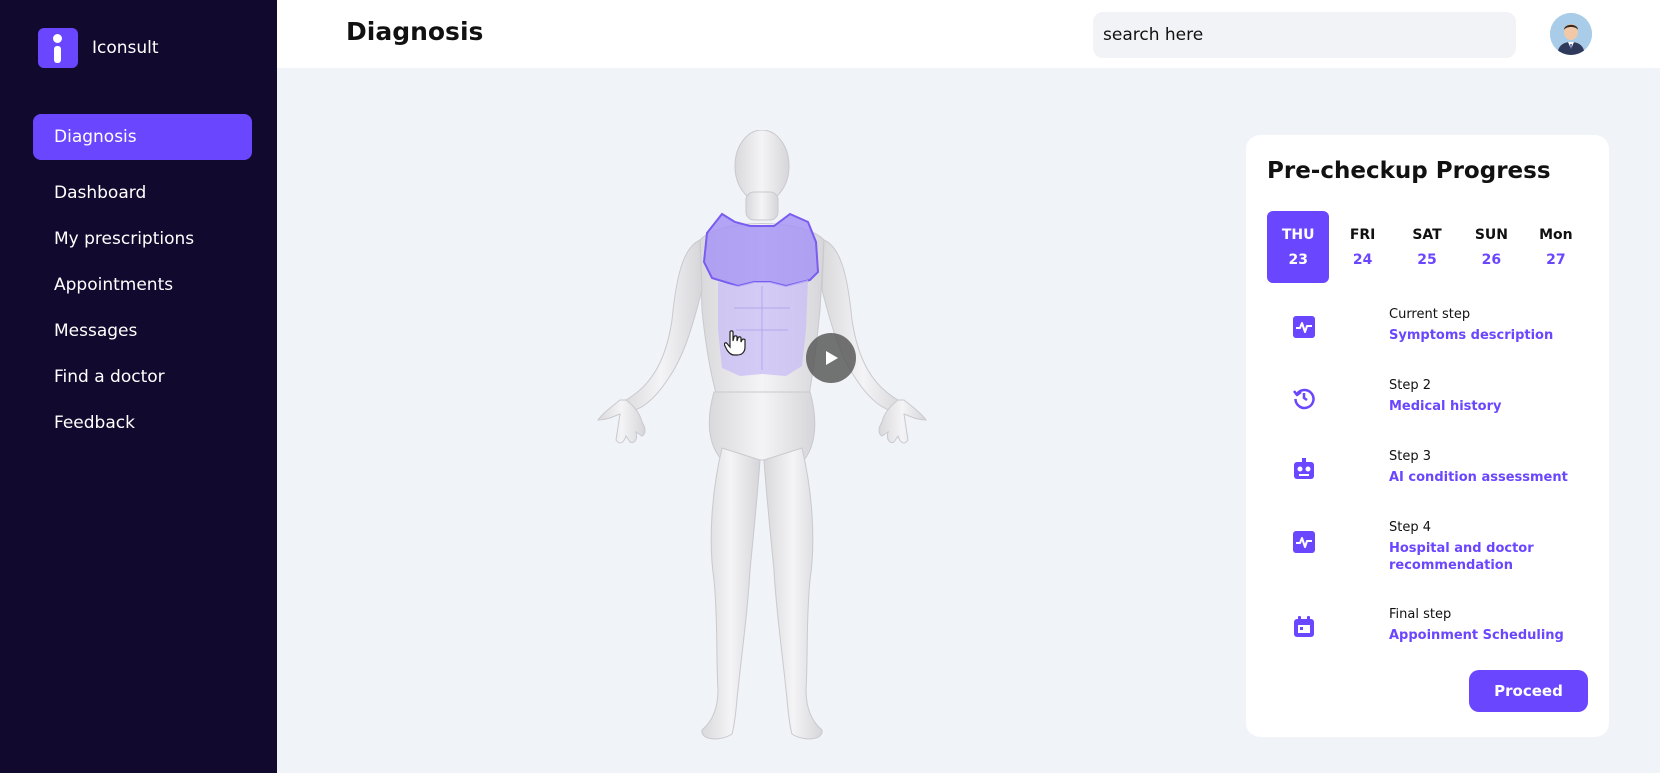 The height and width of the screenshot is (773, 1660). I want to click on step-value: Medical history, so click(1445, 406).